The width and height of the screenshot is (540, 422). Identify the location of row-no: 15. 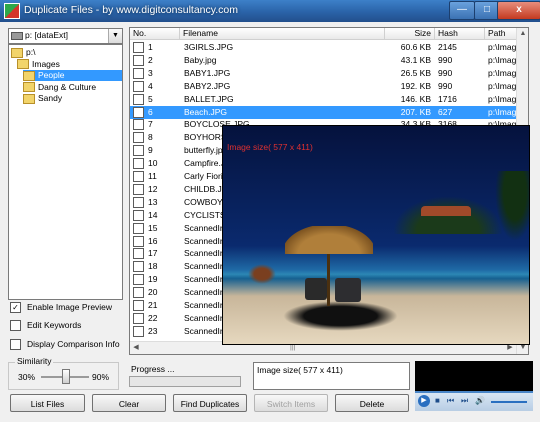
(153, 227).